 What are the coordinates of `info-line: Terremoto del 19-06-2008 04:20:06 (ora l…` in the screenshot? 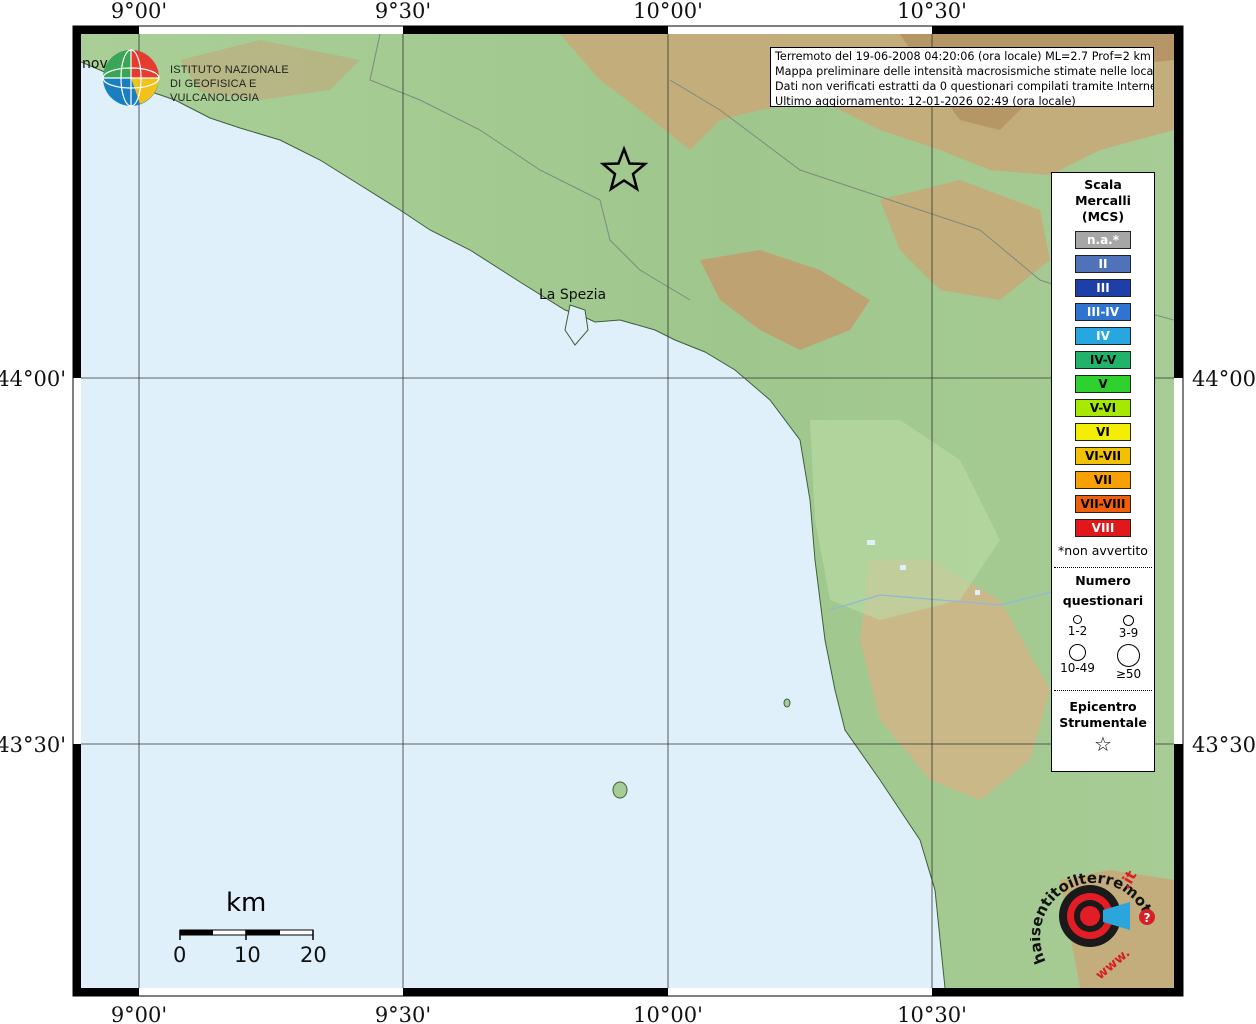 It's located at (963, 56).